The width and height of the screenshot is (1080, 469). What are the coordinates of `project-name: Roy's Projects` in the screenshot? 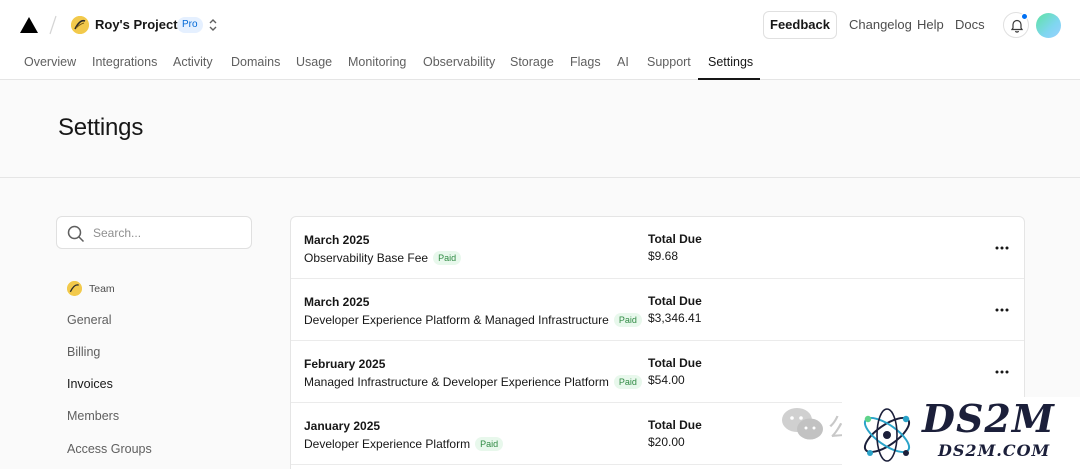 It's located at (140, 25).